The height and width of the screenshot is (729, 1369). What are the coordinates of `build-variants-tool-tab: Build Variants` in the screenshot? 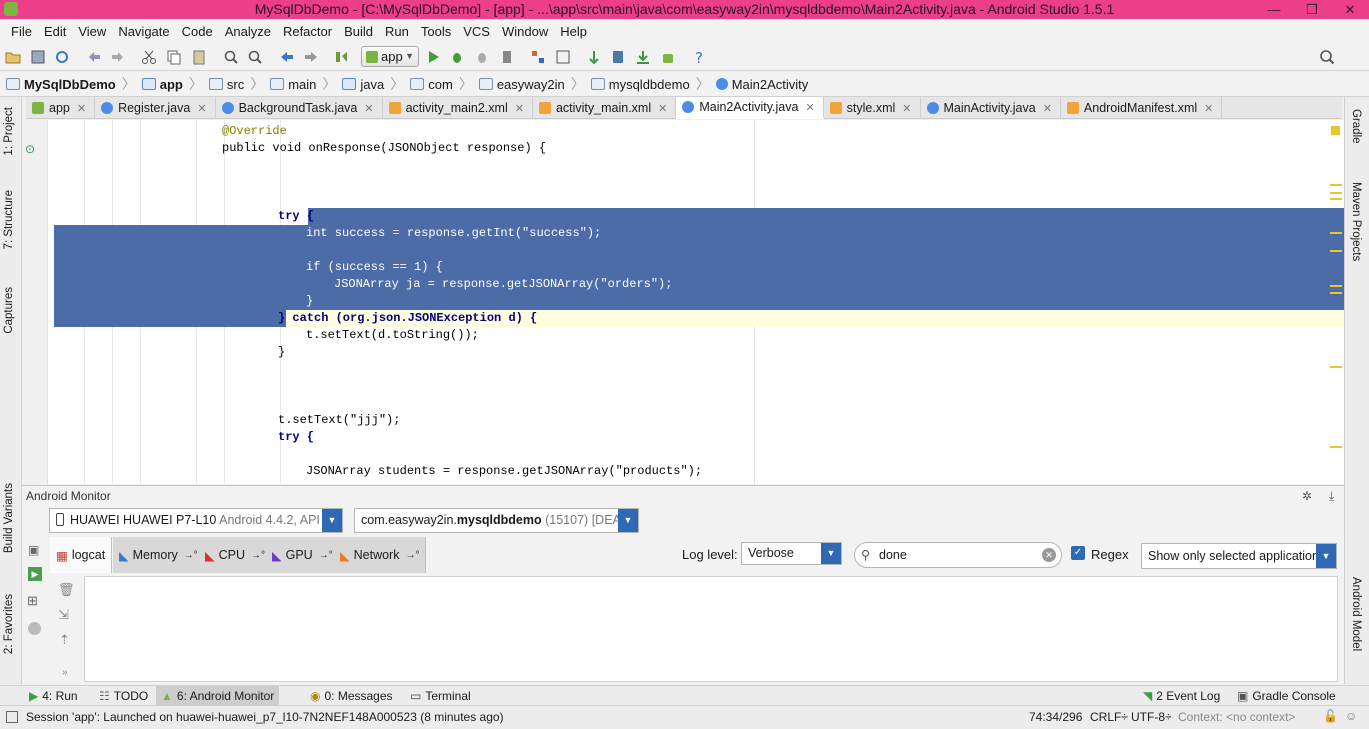 It's located at (9, 518).